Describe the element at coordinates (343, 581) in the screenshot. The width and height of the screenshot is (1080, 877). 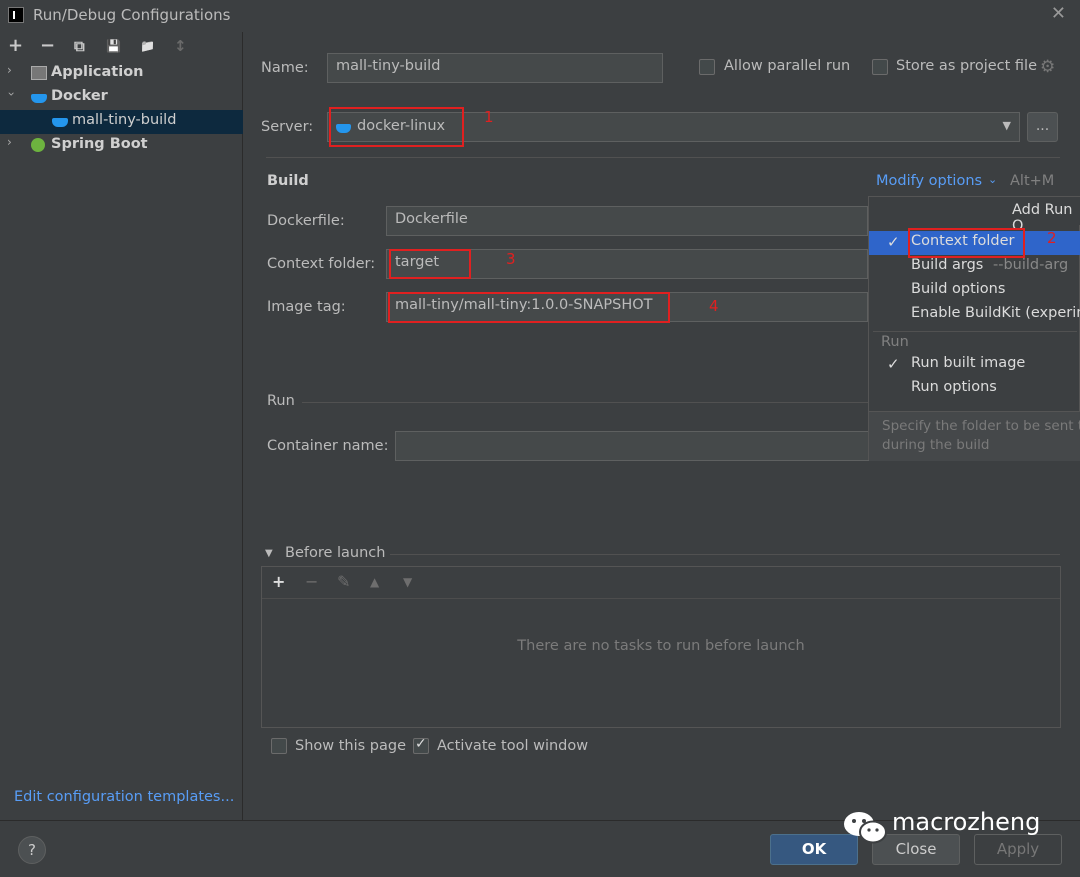
I see `edit-task-icon: ✎` at that location.